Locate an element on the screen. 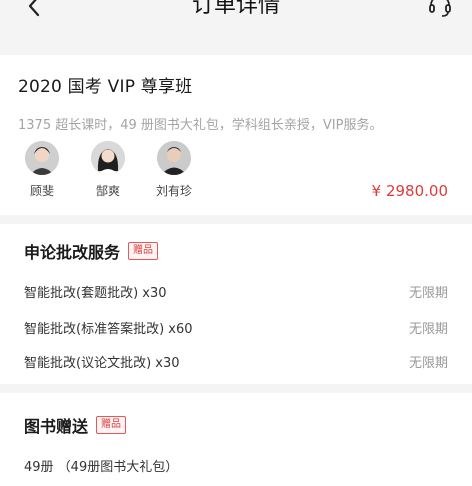 The image size is (472, 486). course-price: ¥ 2980.00 is located at coordinates (409, 191).